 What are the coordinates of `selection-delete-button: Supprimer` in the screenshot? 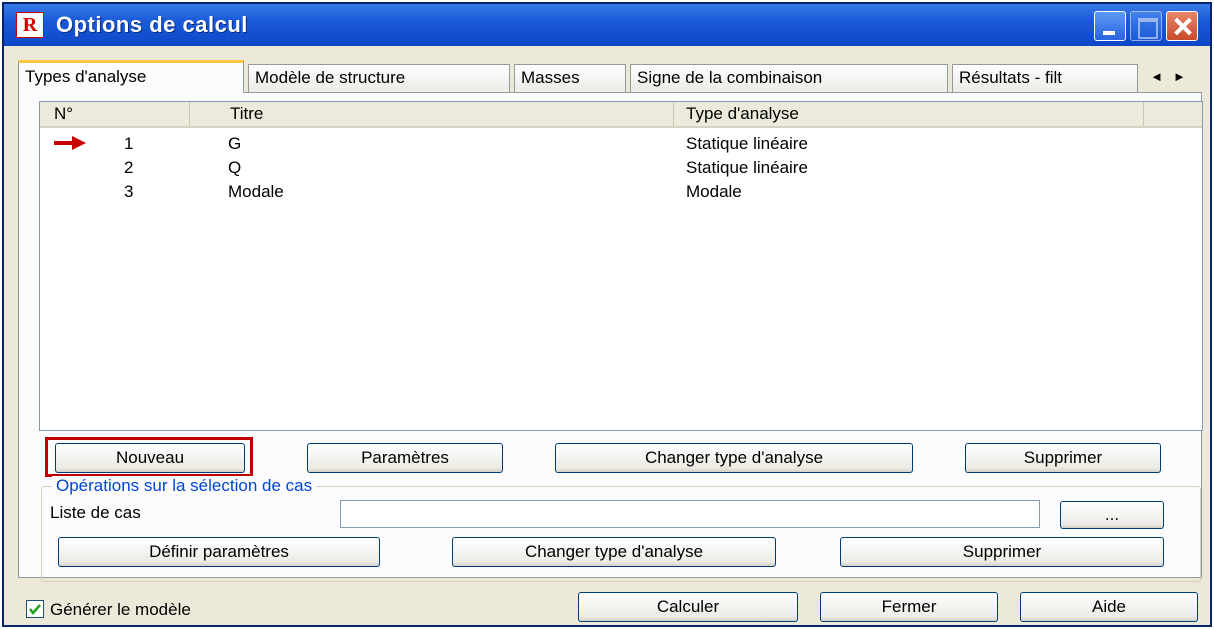 It's located at (1002, 552).